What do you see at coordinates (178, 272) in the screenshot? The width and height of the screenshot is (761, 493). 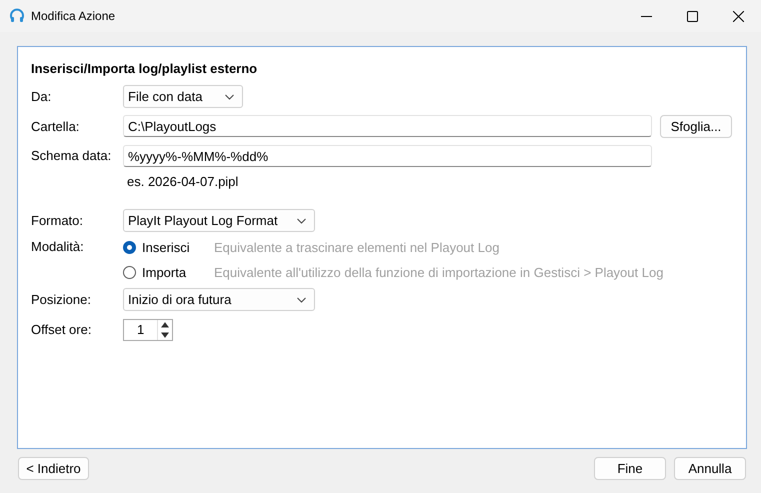 I see `radio-label: Importa` at bounding box center [178, 272].